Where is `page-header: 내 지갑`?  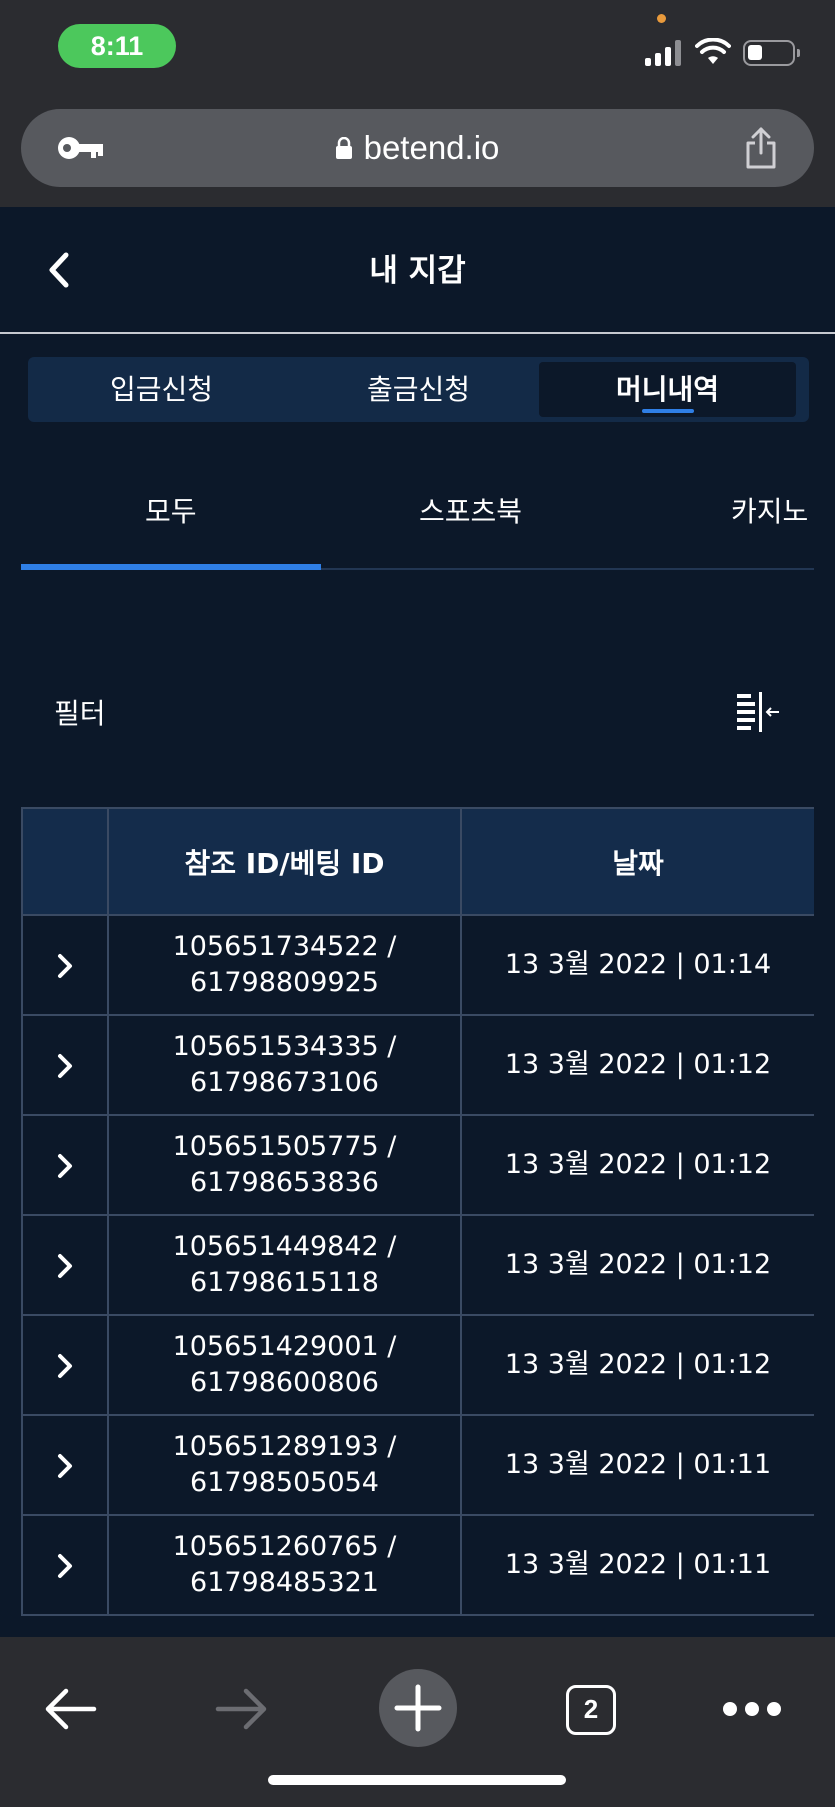
page-header: 내 지갑 is located at coordinates (417, 270).